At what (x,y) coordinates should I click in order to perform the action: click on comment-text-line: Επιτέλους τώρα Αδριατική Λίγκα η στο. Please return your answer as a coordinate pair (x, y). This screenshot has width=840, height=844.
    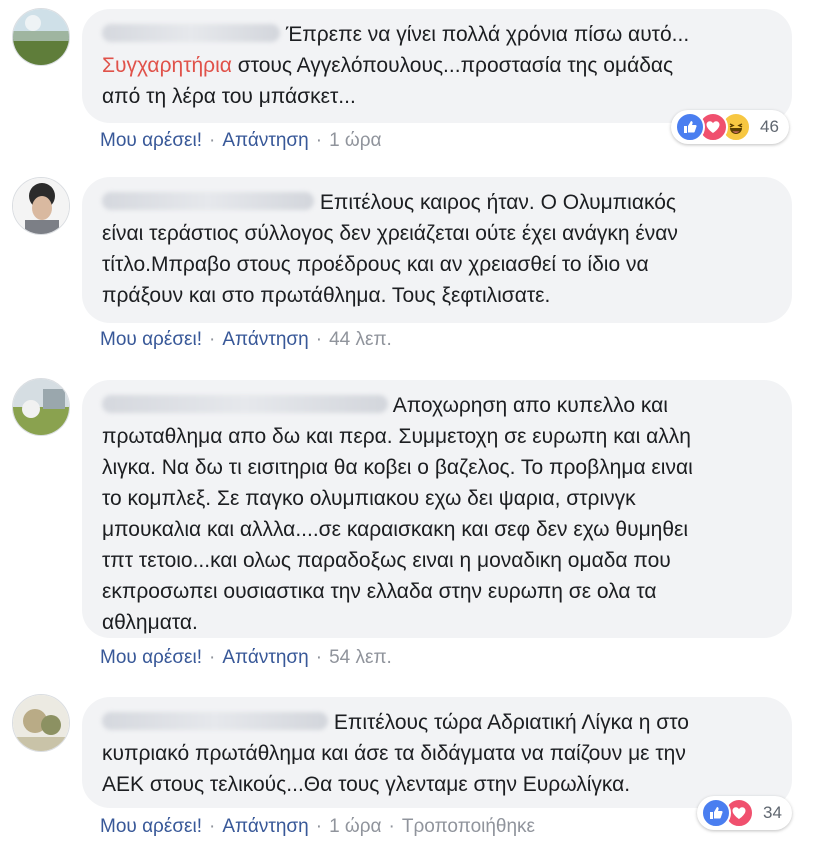
    Looking at the image, I should click on (438, 722).